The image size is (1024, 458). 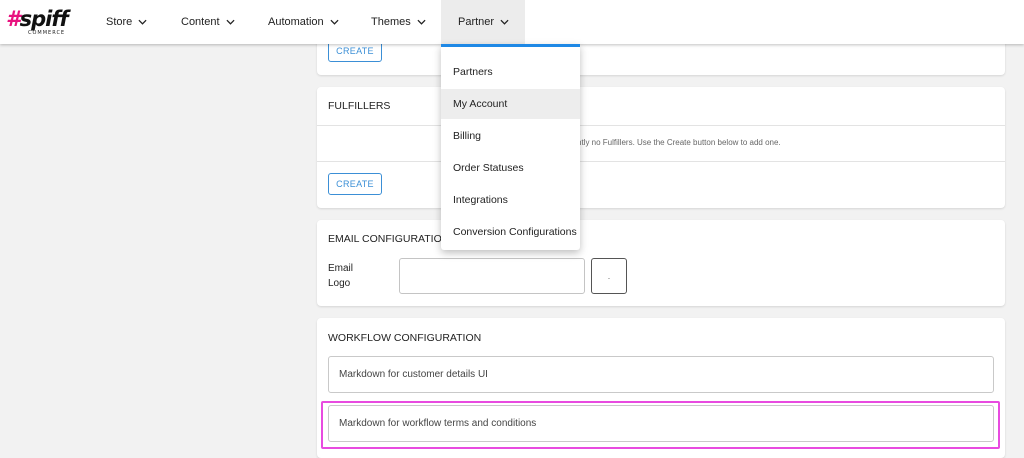 What do you see at coordinates (340, 276) in the screenshot?
I see `email-logo-label: Email Logo` at bounding box center [340, 276].